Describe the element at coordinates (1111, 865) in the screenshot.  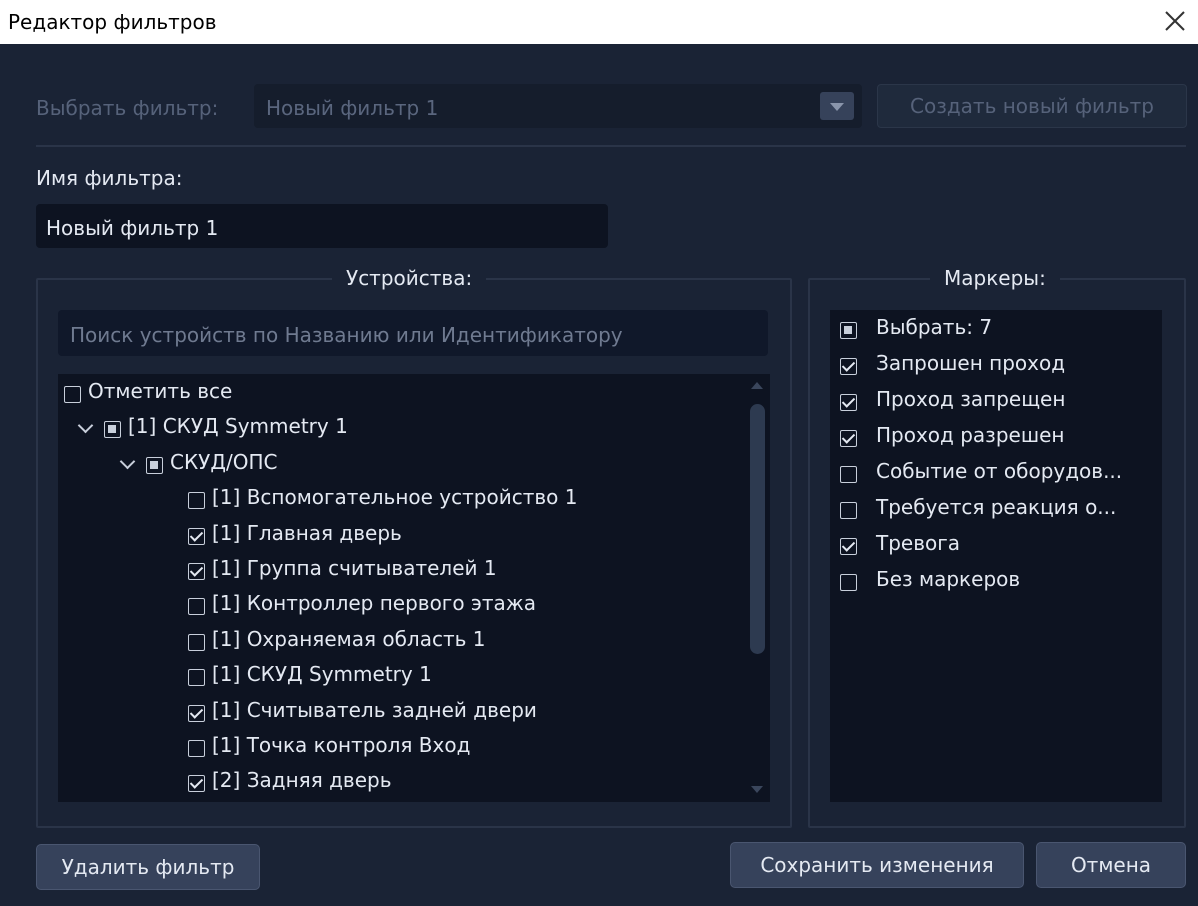
I see `cancel-button: Отмена` at that location.